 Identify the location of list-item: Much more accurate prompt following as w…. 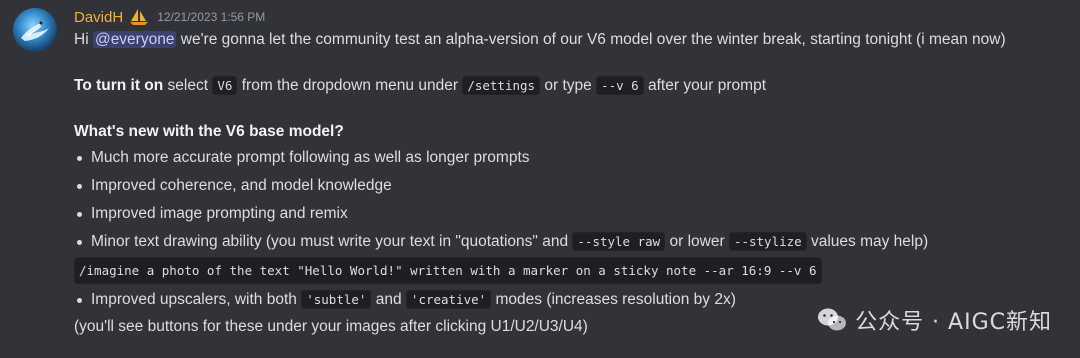
(575, 157).